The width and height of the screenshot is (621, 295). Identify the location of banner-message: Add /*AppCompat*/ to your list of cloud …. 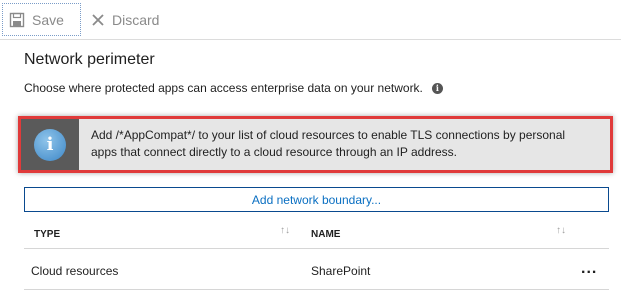
(328, 143).